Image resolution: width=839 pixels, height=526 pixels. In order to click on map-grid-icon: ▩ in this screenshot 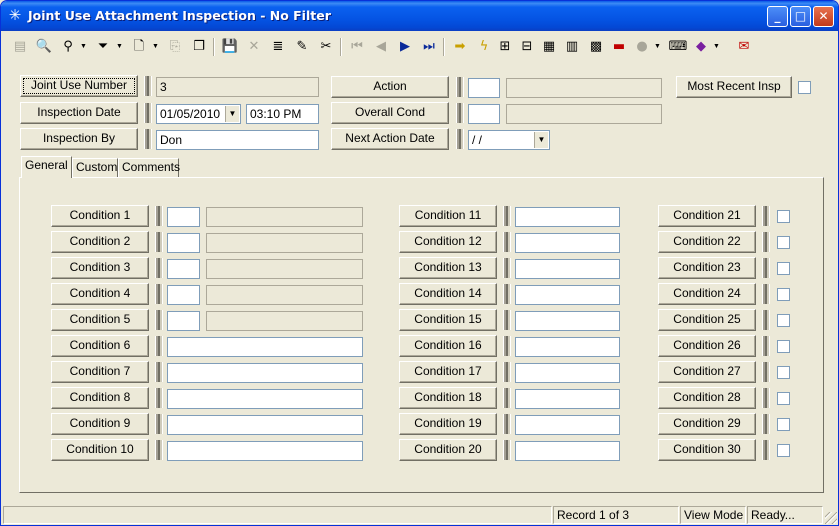, I will do `click(596, 47)`.